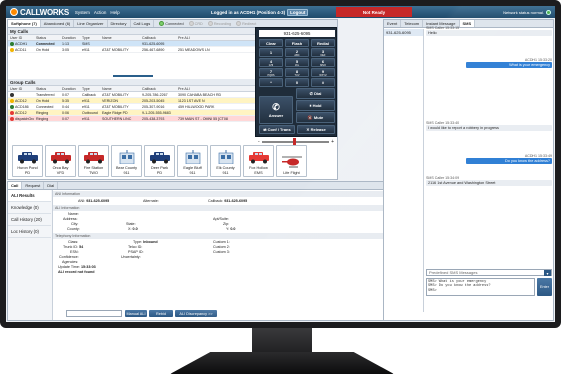 Image resolution: width=561 pixels, height=379 pixels. What do you see at coordinates (27, 161) in the screenshot?
I see `unit-button: Huron Pond PD` at bounding box center [27, 161].